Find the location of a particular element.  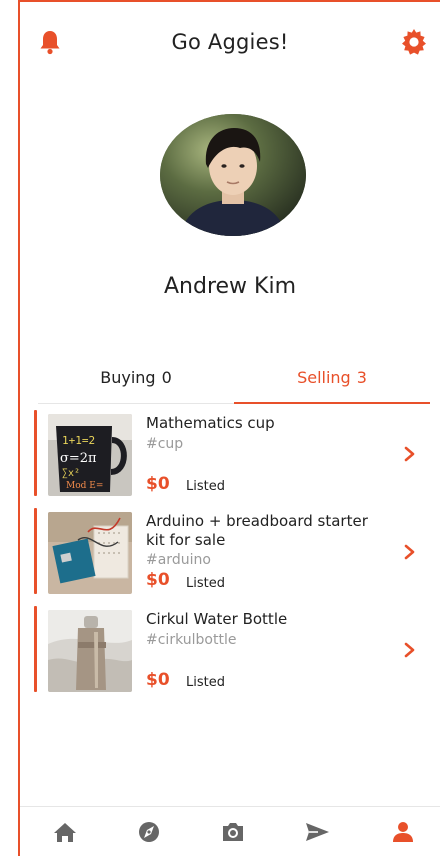

home-icon is located at coordinates (65, 832).